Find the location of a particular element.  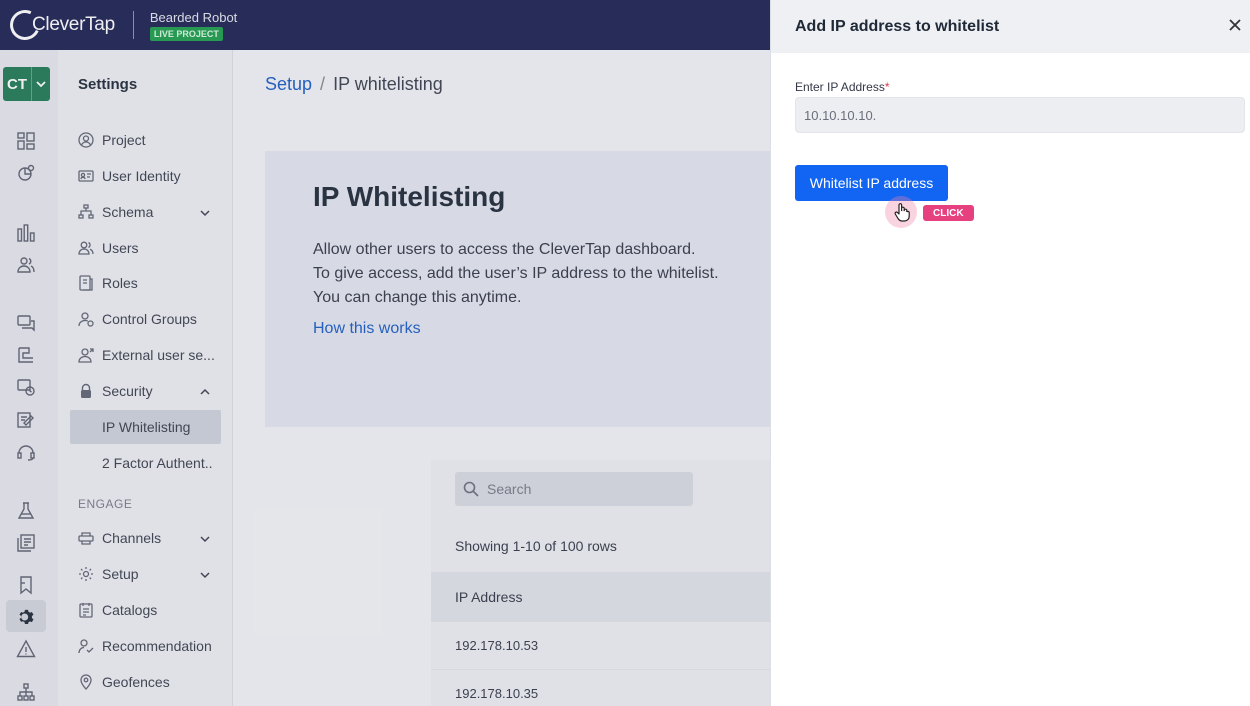

whitelist-ip-button: Whitelist IP address is located at coordinates (871, 183).